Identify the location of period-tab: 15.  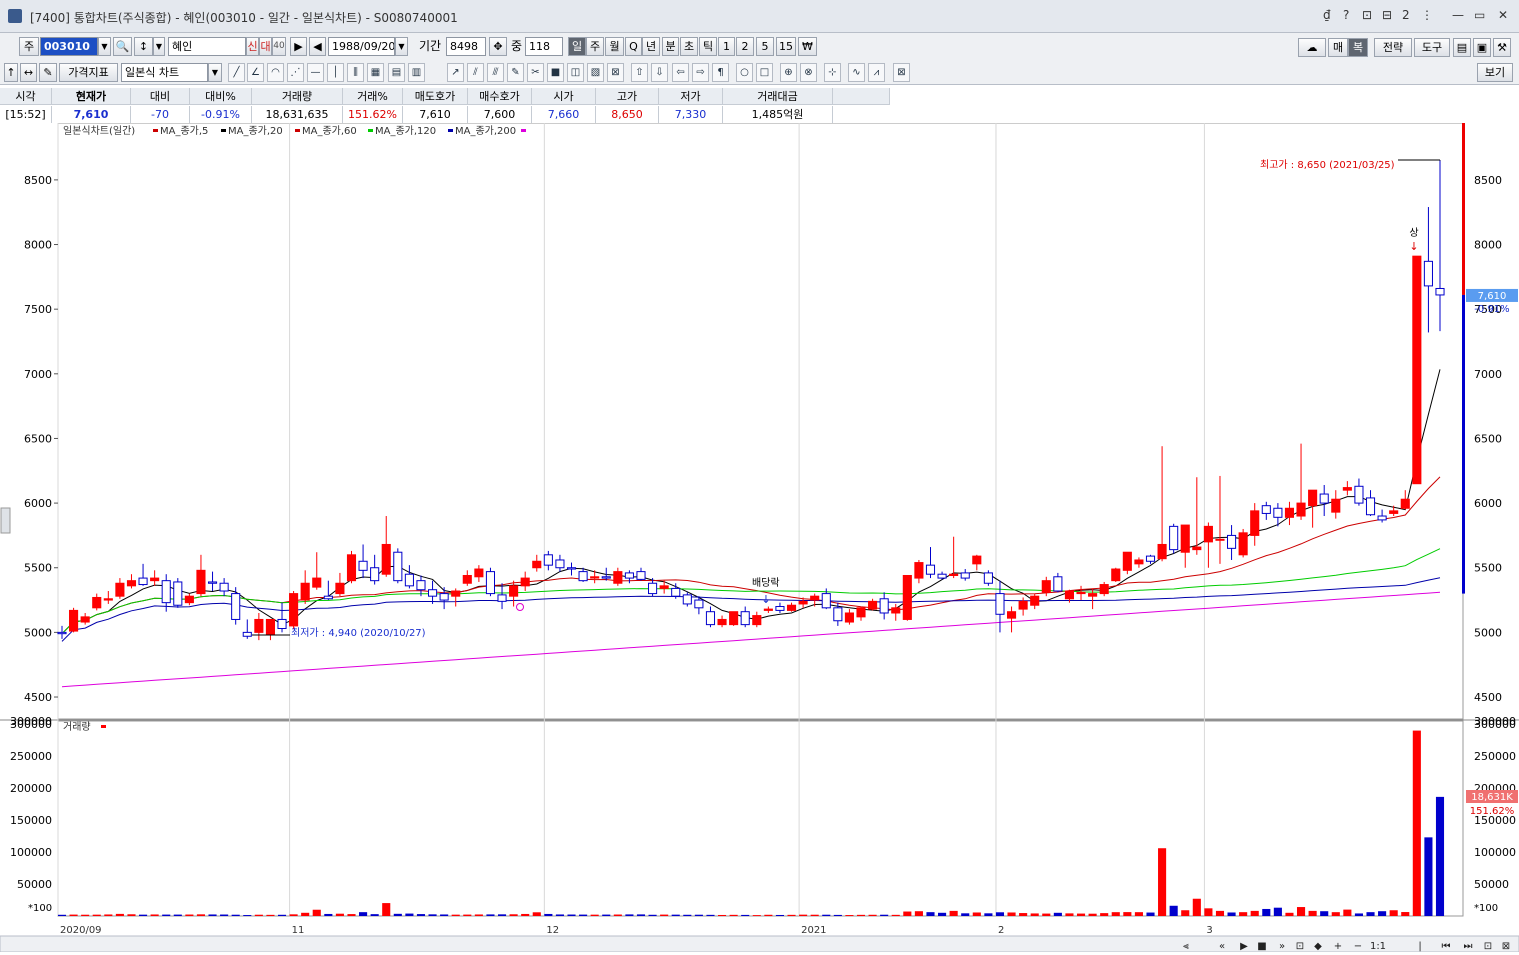
(786, 46).